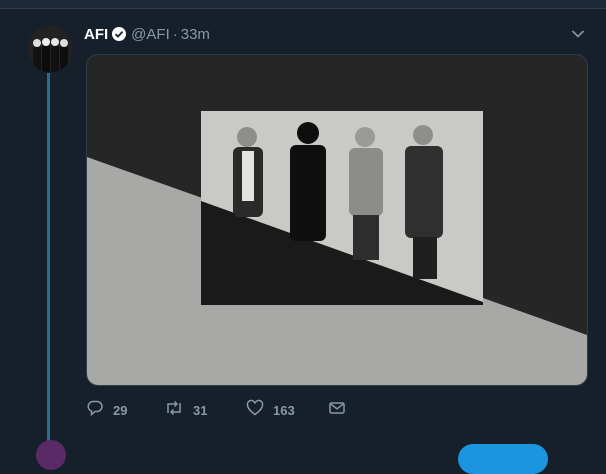  What do you see at coordinates (106, 410) in the screenshot?
I see `reply-button: 29` at bounding box center [106, 410].